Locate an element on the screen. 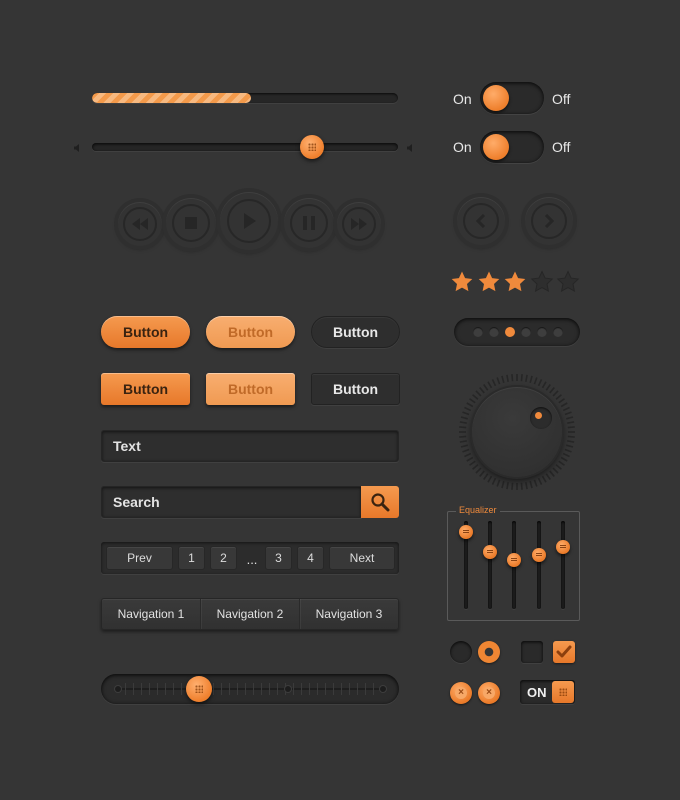 The height and width of the screenshot is (800, 680). volume-slider-thumb is located at coordinates (312, 147).